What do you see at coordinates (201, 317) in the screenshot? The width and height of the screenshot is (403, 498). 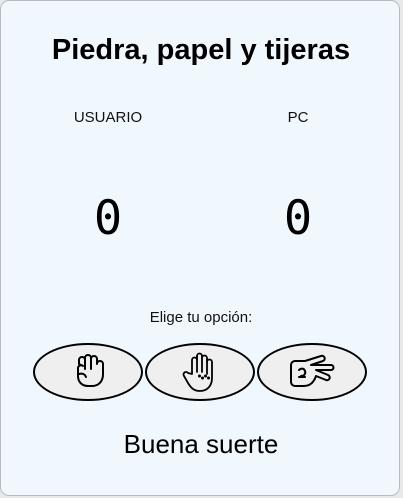 I see `choice-prompt: Elige tu opción:` at bounding box center [201, 317].